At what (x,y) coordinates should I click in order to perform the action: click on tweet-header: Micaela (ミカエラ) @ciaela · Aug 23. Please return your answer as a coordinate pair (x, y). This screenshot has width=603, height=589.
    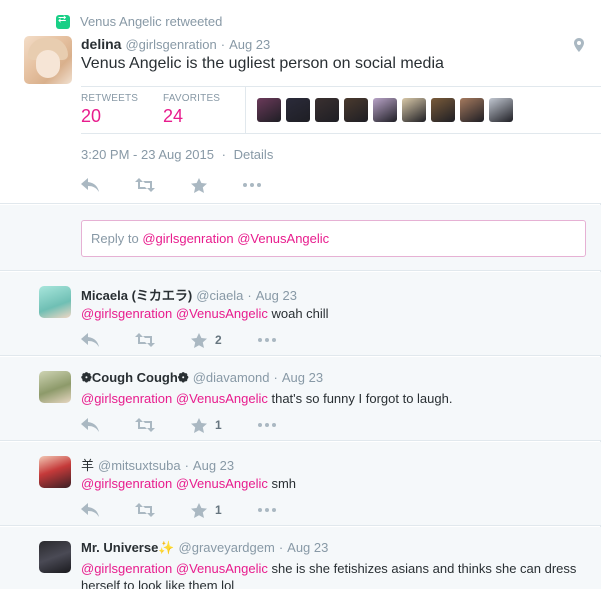
    Looking at the image, I should click on (189, 294).